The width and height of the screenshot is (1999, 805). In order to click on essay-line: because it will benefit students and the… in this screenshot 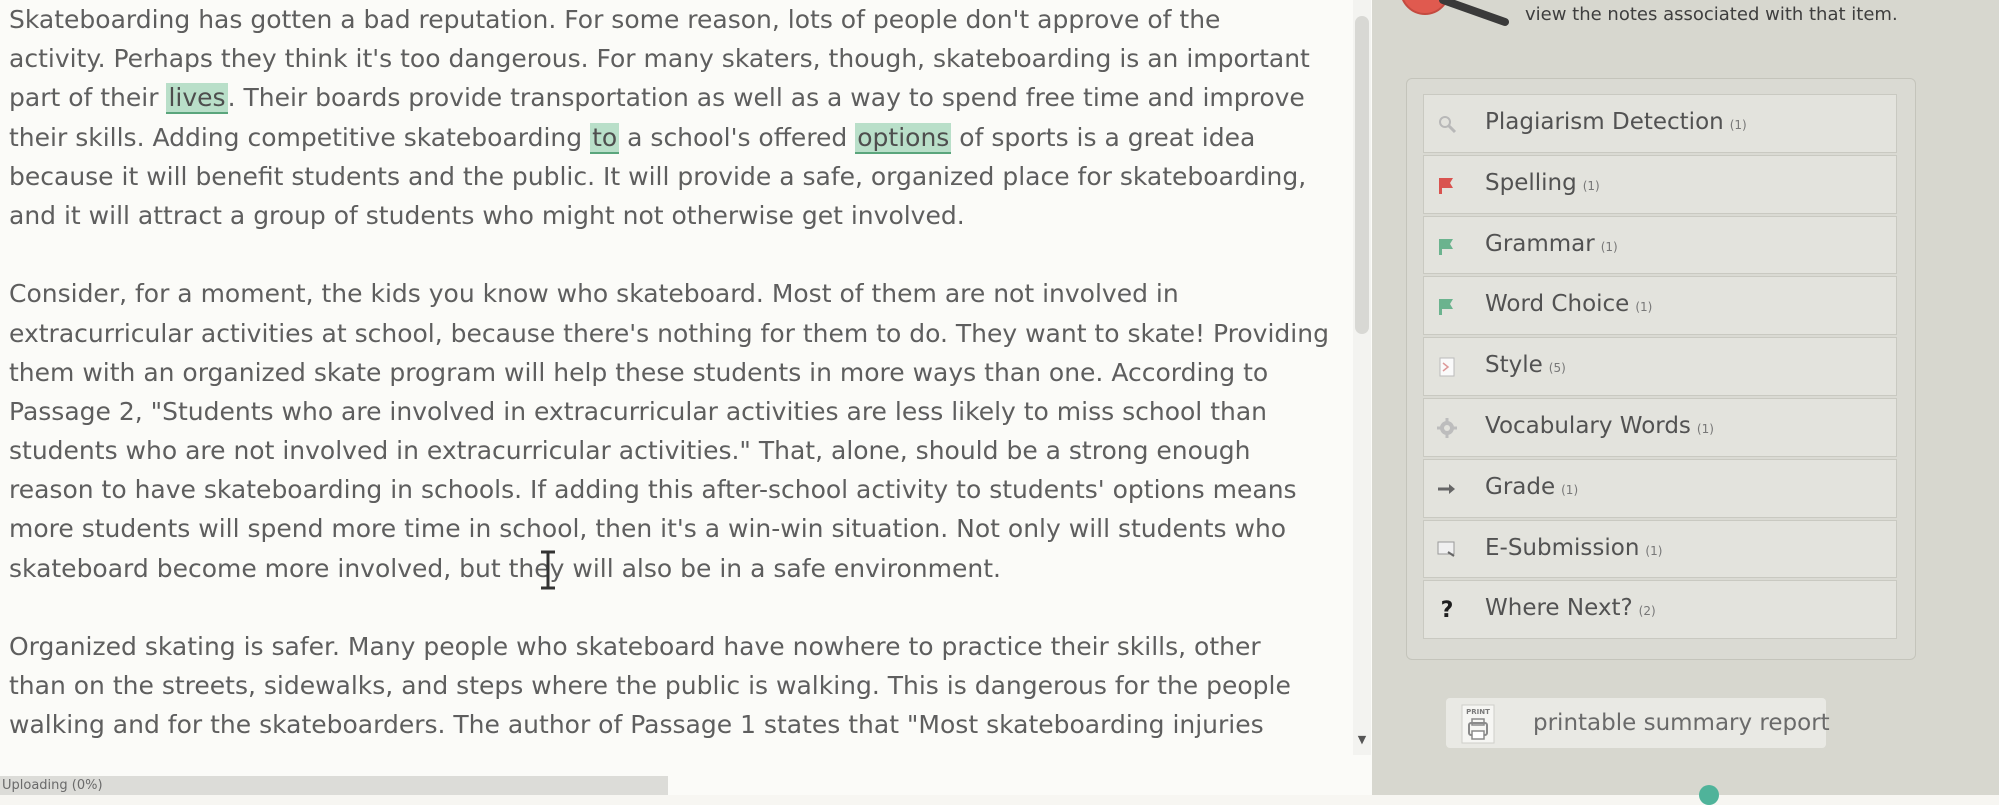, I will do `click(679, 176)`.